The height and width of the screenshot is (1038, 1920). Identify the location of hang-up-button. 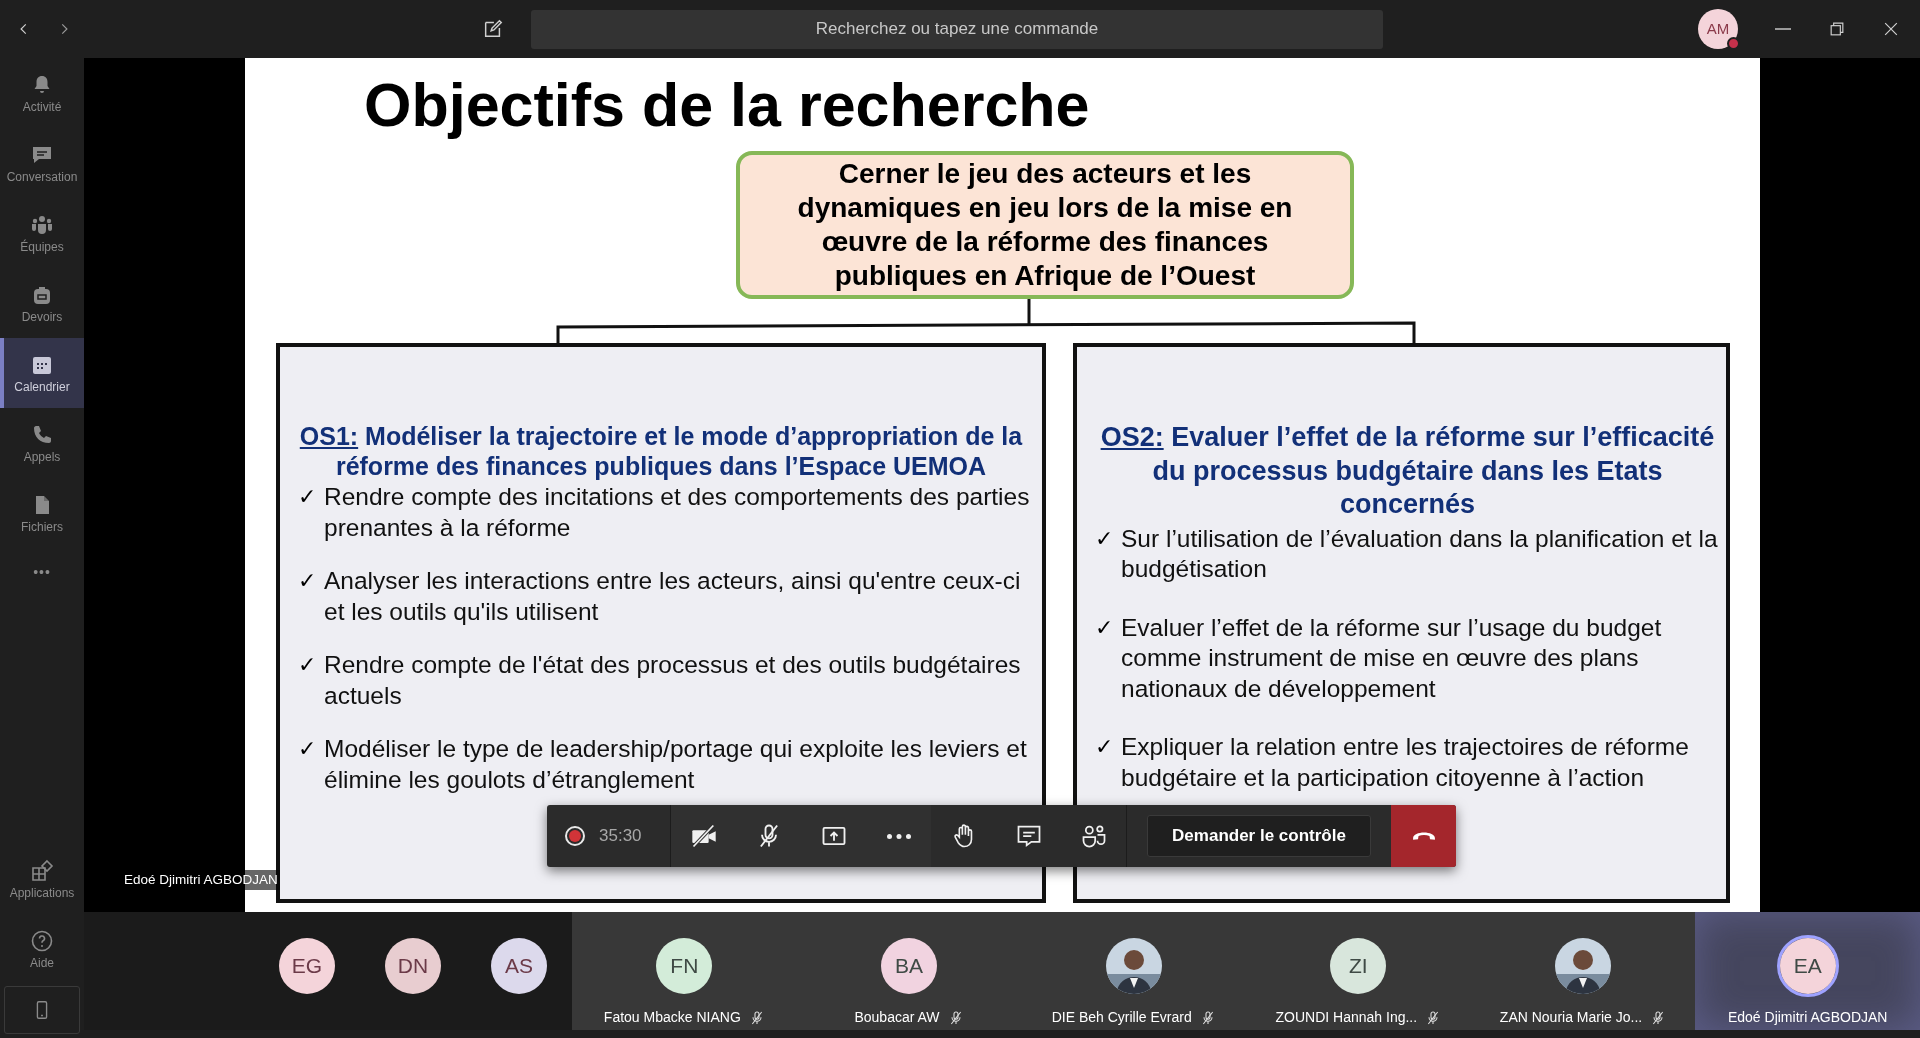
(1423, 836).